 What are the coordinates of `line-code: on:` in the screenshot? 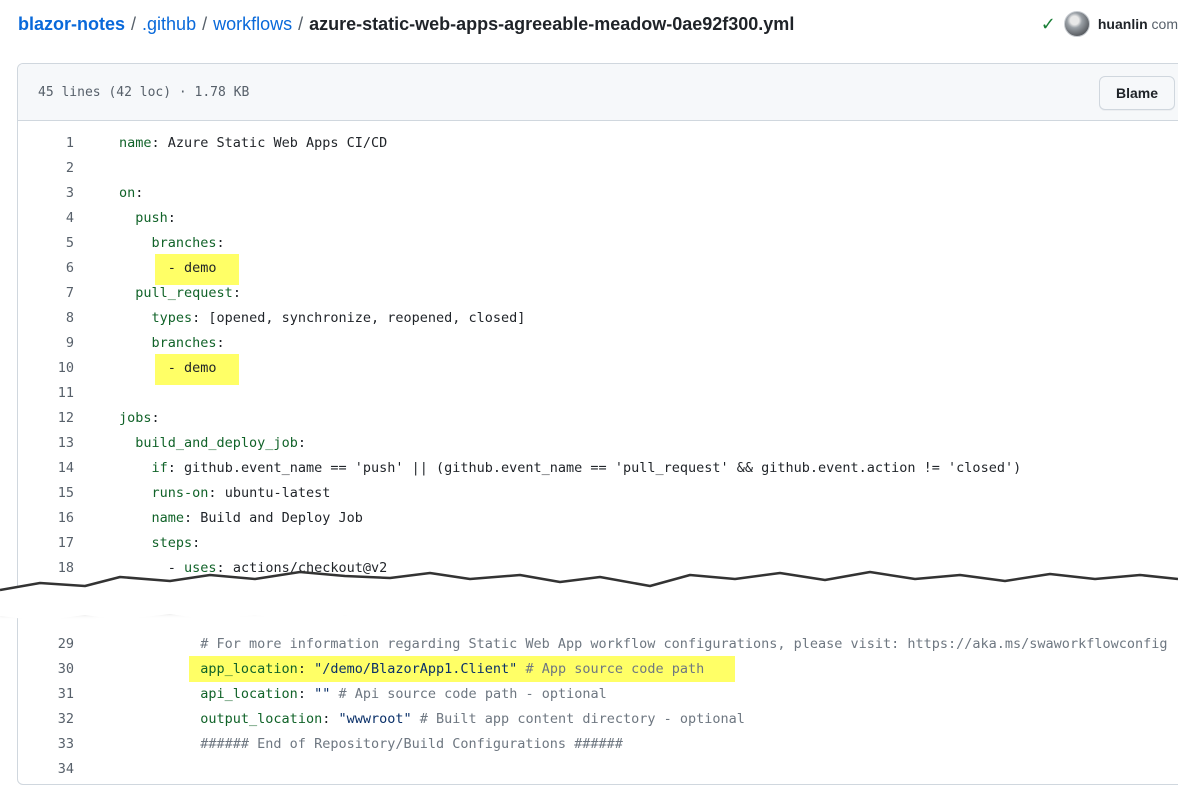 It's located at (131, 193).